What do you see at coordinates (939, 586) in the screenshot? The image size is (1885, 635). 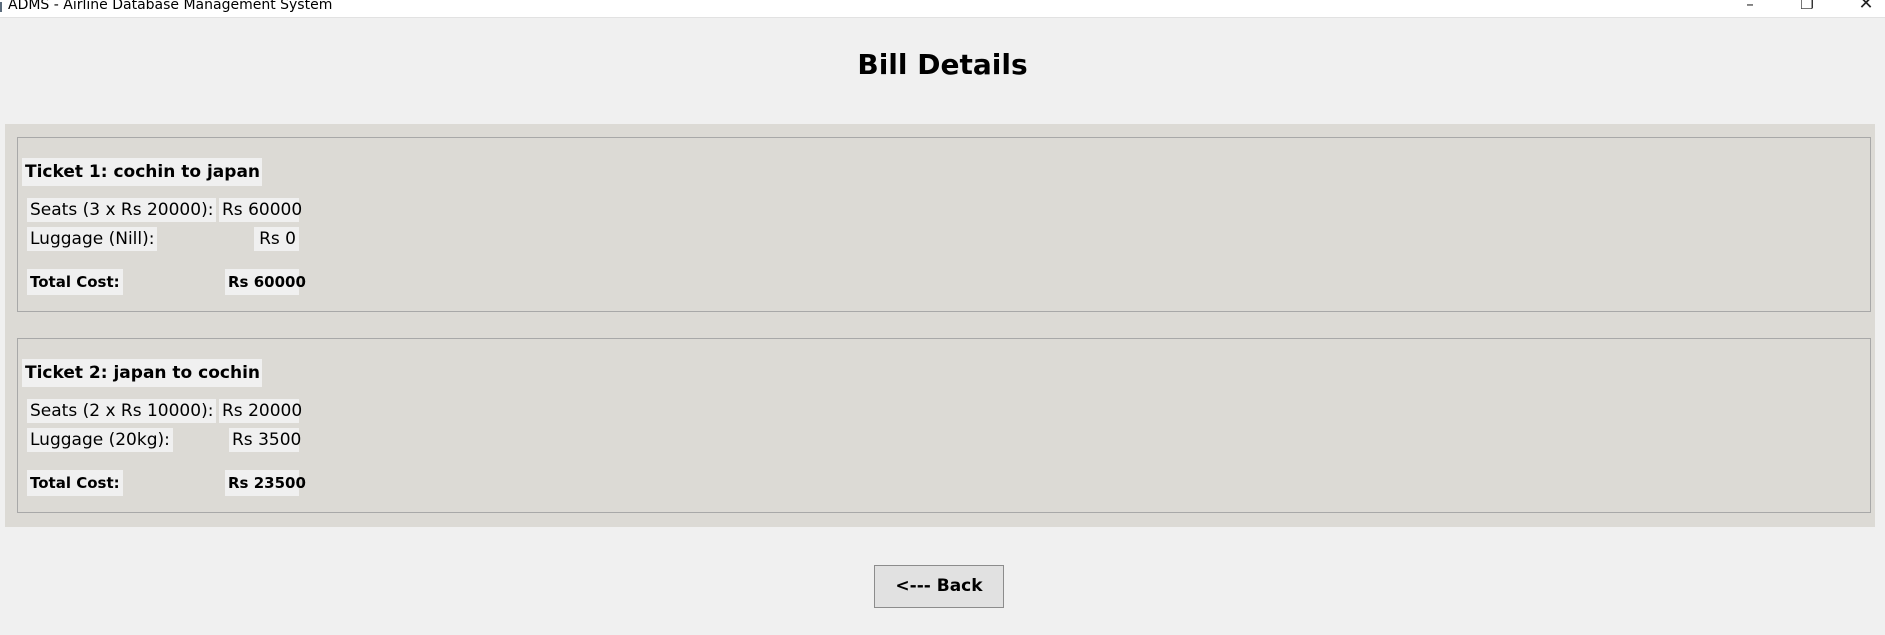 I see `back-button: <--- Back` at bounding box center [939, 586].